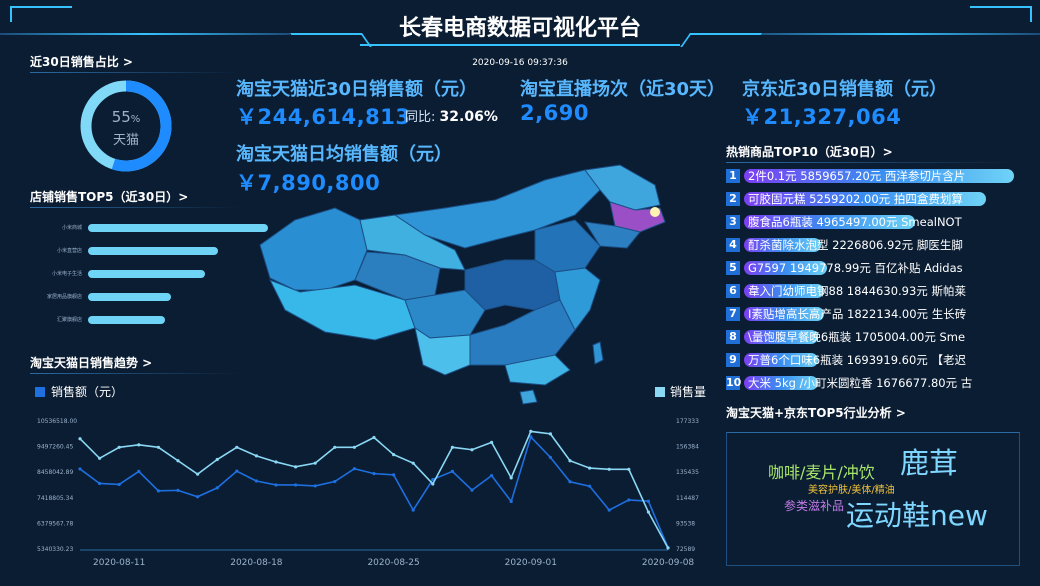 The width and height of the screenshot is (1040, 586). Describe the element at coordinates (66, 274) in the screenshot. I see `shop-name: 小米电子生活` at that location.